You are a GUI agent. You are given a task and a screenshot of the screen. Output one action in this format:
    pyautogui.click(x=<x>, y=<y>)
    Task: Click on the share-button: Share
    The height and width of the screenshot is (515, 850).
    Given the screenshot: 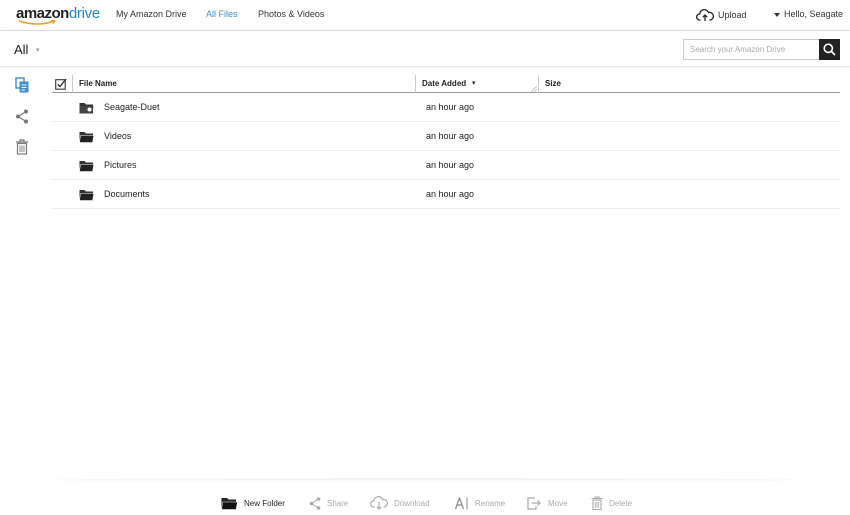 What is the action you would take?
    pyautogui.click(x=328, y=503)
    